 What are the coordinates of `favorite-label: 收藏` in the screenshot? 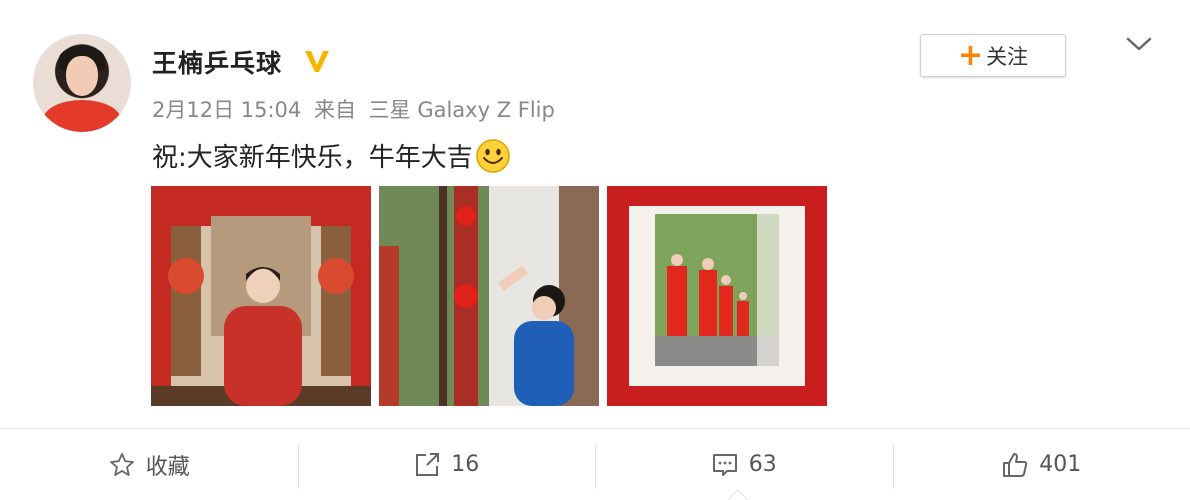 It's located at (167, 467).